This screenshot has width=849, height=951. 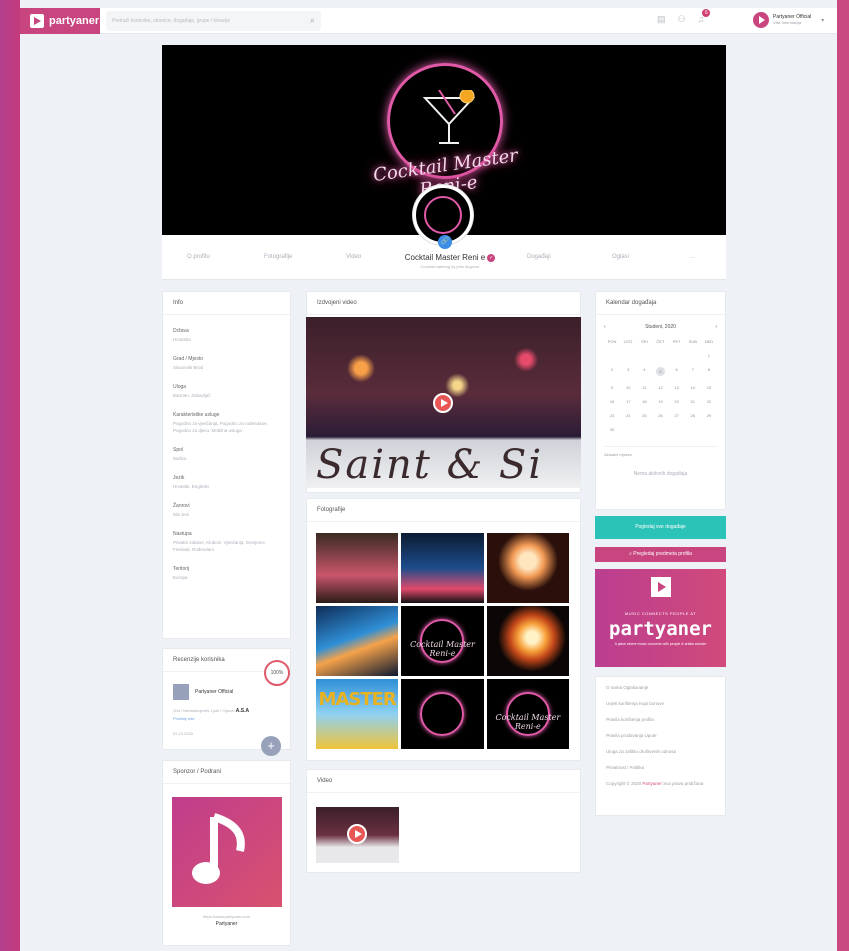 I want to click on music-note-icon, so click(x=218, y=848).